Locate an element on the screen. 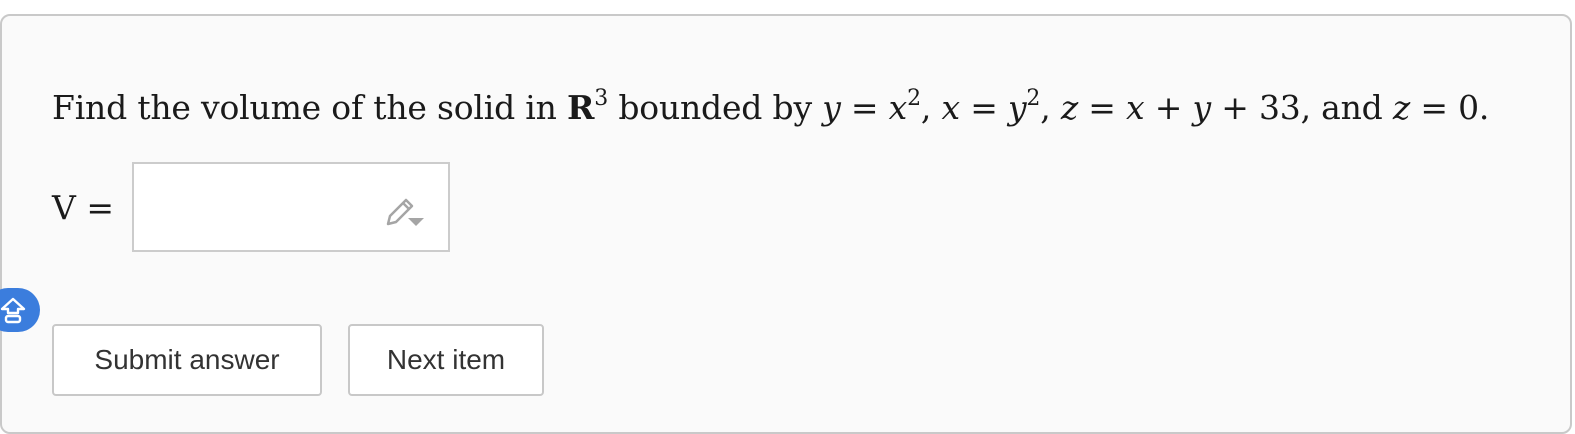  eq3-rhs-a: x is located at coordinates (1135, 107).